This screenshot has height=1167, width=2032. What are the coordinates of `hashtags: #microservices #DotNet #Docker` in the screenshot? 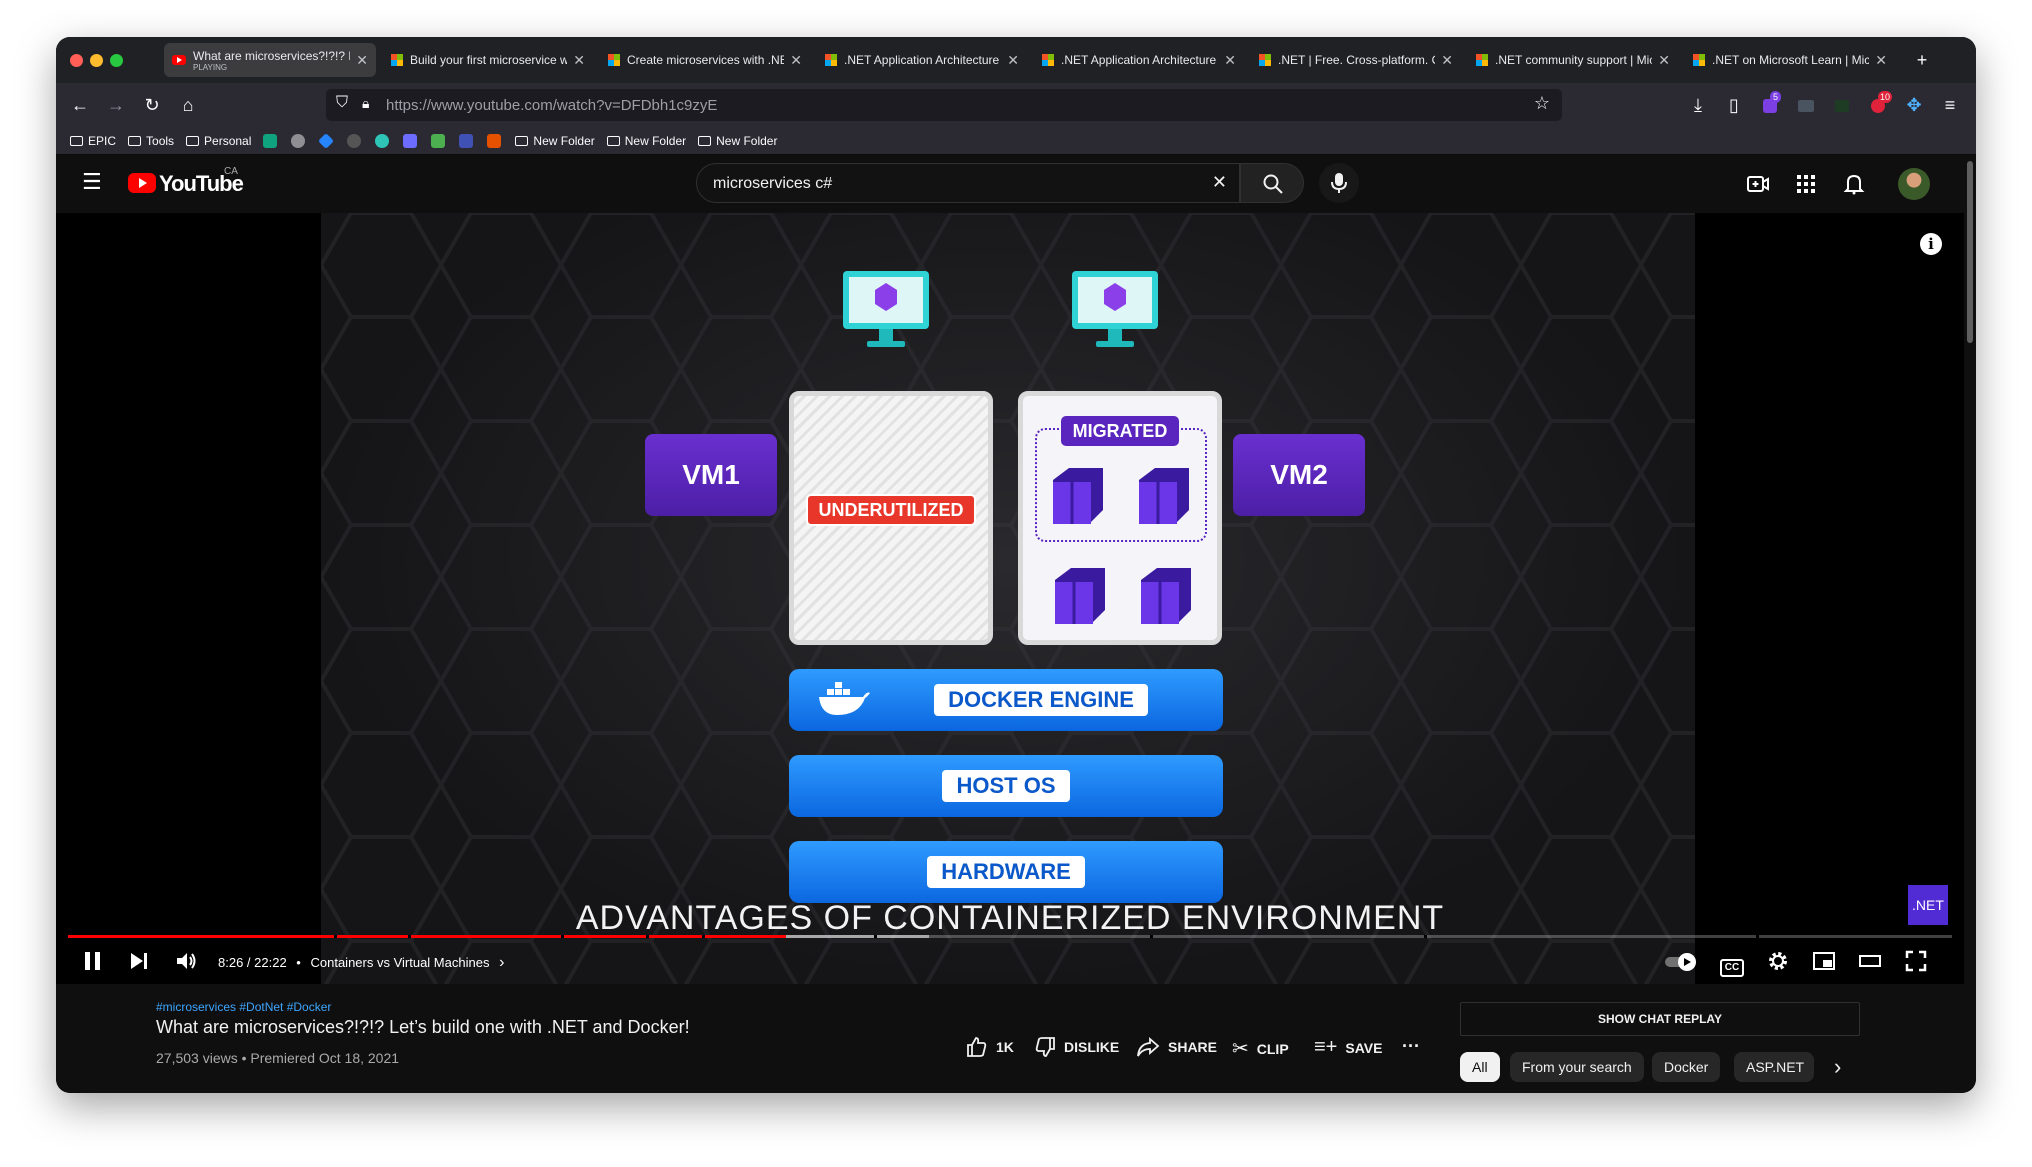 It's located at (243, 1007).